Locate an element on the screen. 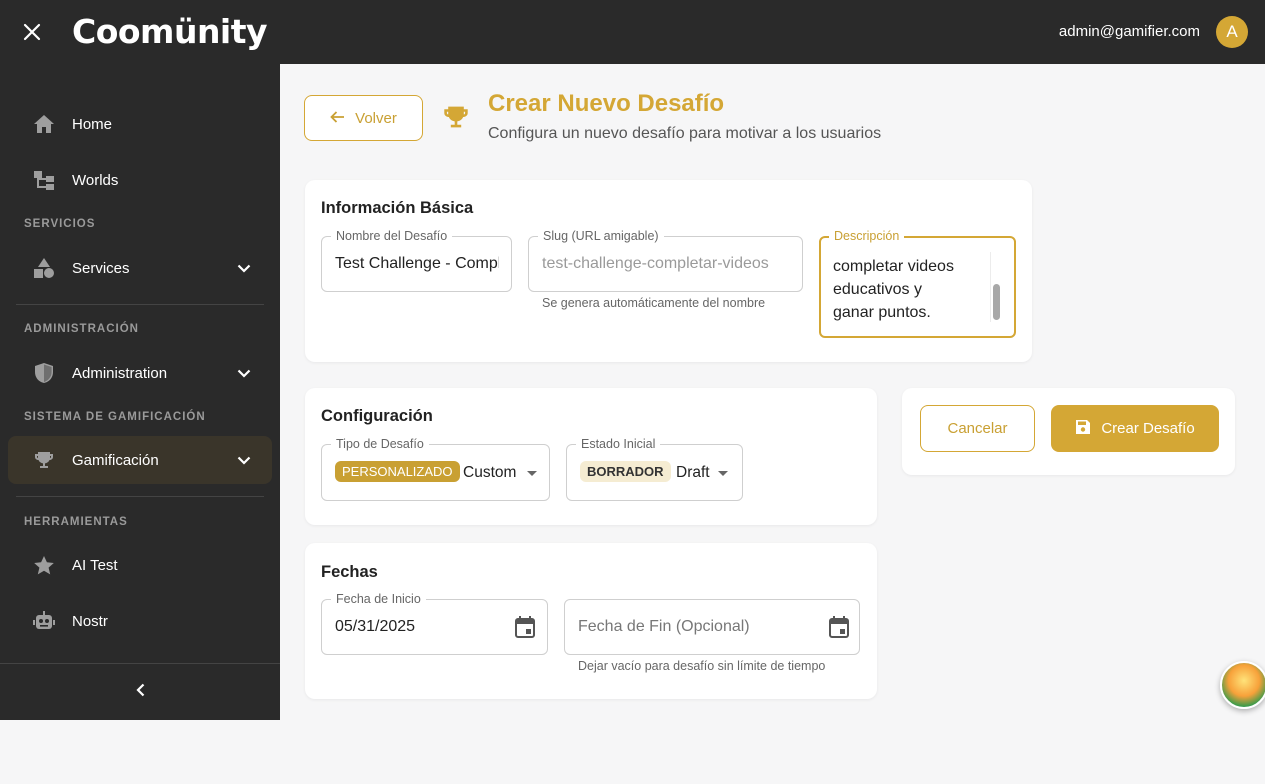 The image size is (1265, 784). sidebar-item-label: Gamificación is located at coordinates (115, 460).